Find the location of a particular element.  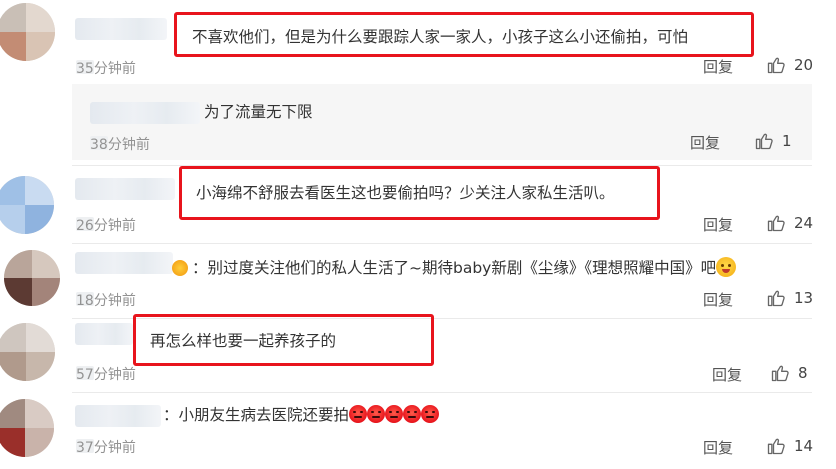

comment-time: 38分钟前 is located at coordinates (120, 145).